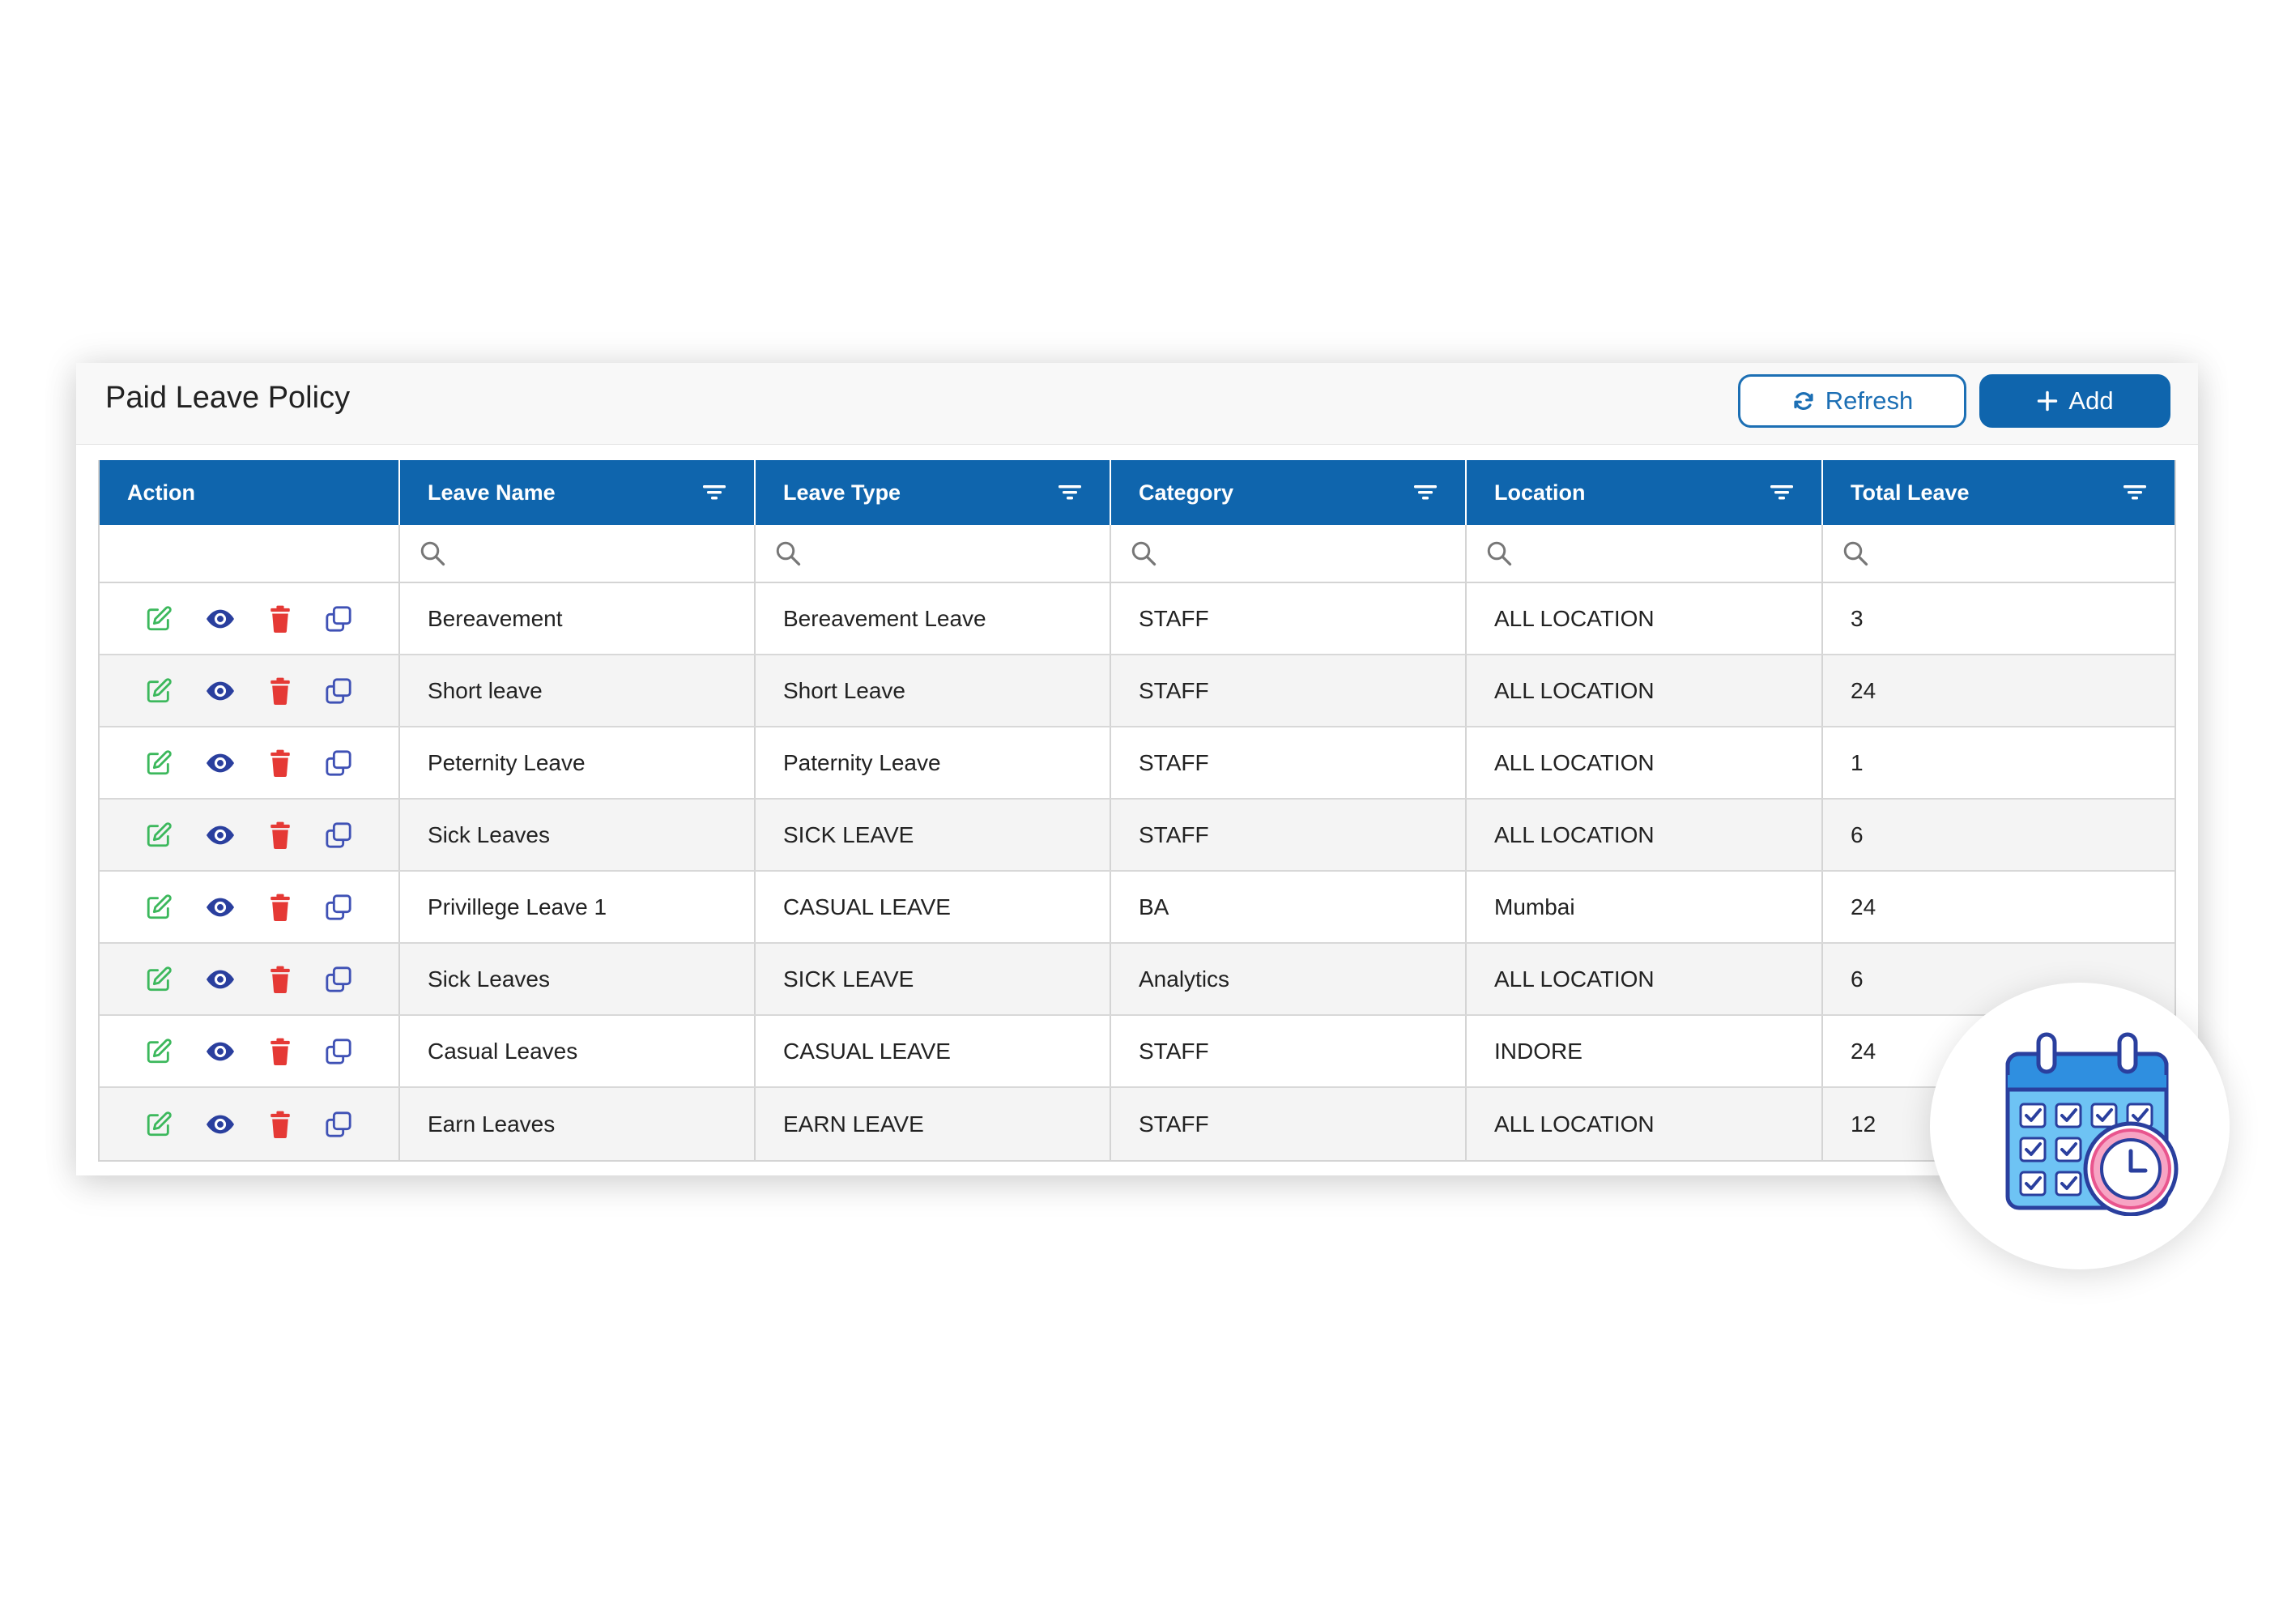 The image size is (2296, 1621). What do you see at coordinates (1804, 401) in the screenshot?
I see `refresh-icon` at bounding box center [1804, 401].